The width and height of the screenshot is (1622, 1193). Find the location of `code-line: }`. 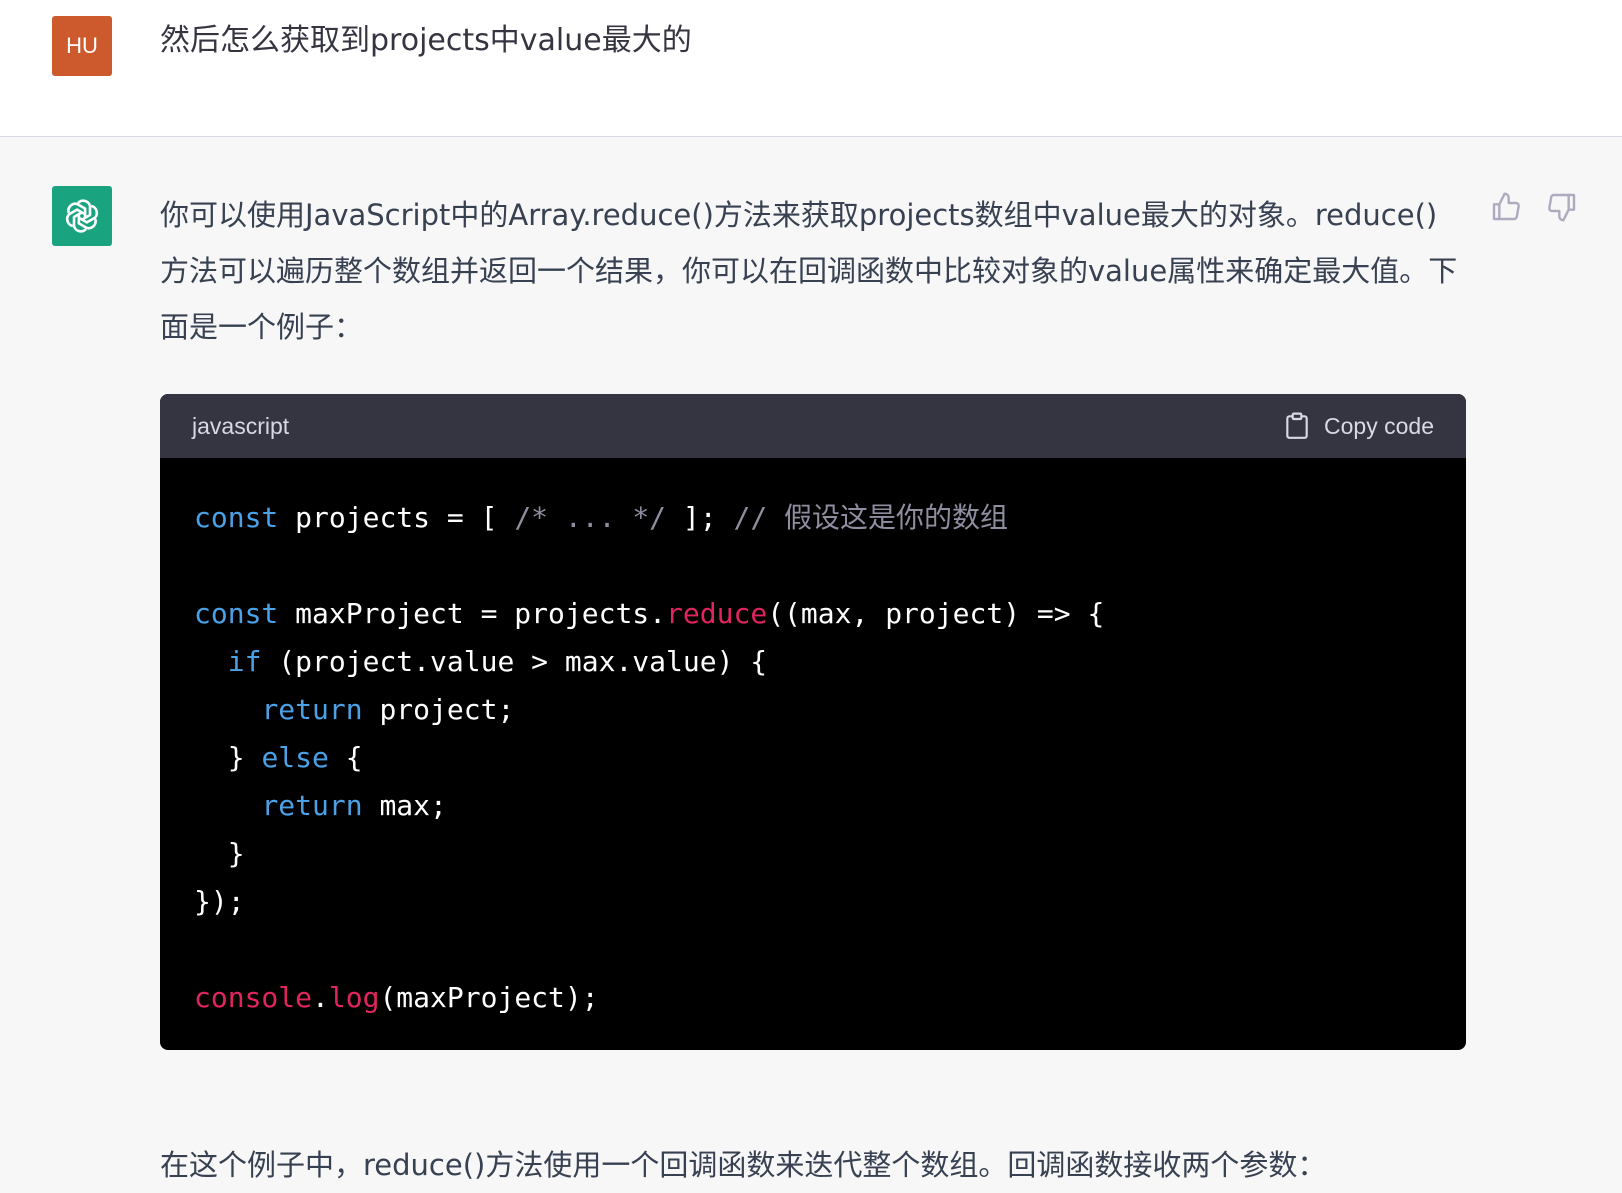

code-line: } is located at coordinates (813, 854).